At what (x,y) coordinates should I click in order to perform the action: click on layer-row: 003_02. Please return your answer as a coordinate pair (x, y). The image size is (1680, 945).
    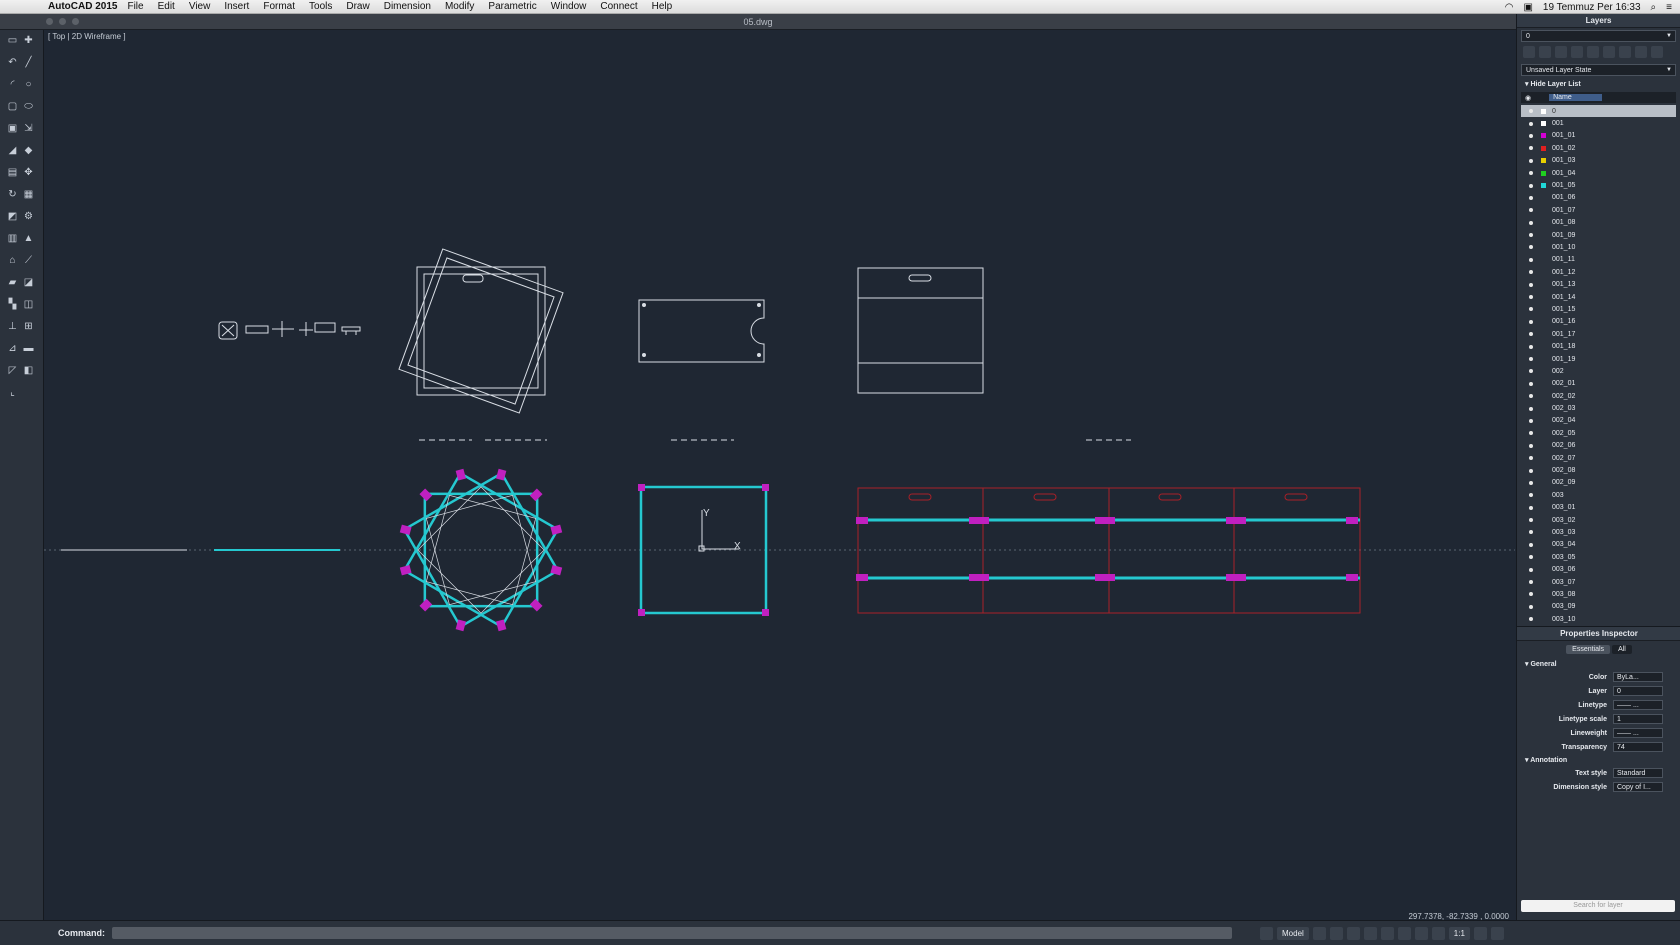
    Looking at the image, I should click on (1598, 520).